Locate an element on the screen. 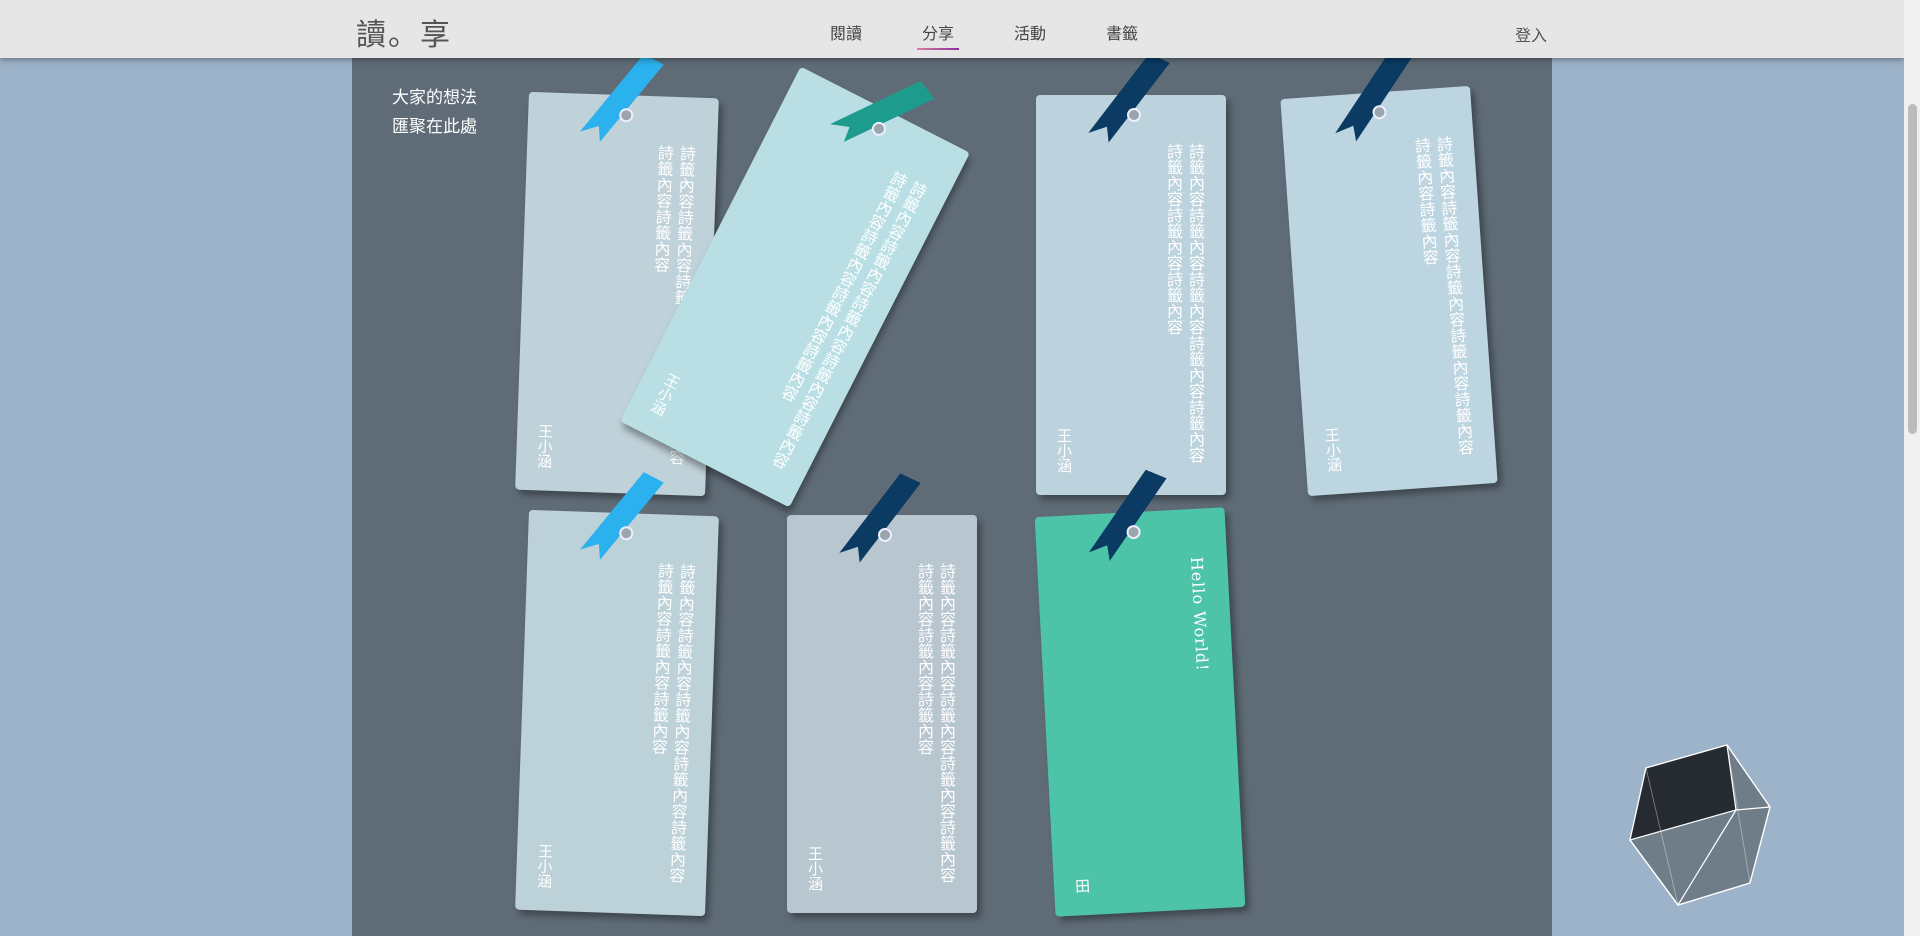 The image size is (1920, 936). page-scrollbar is located at coordinates (1912, 468).